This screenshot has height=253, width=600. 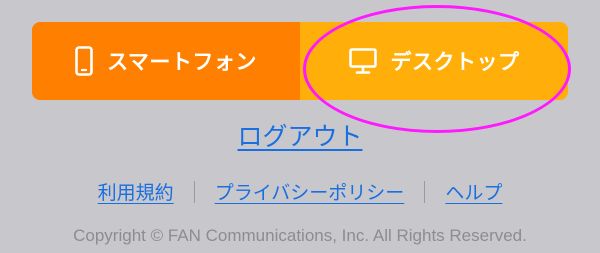 I want to click on smartphone-view-button: スマートフォン, so click(x=166, y=61).